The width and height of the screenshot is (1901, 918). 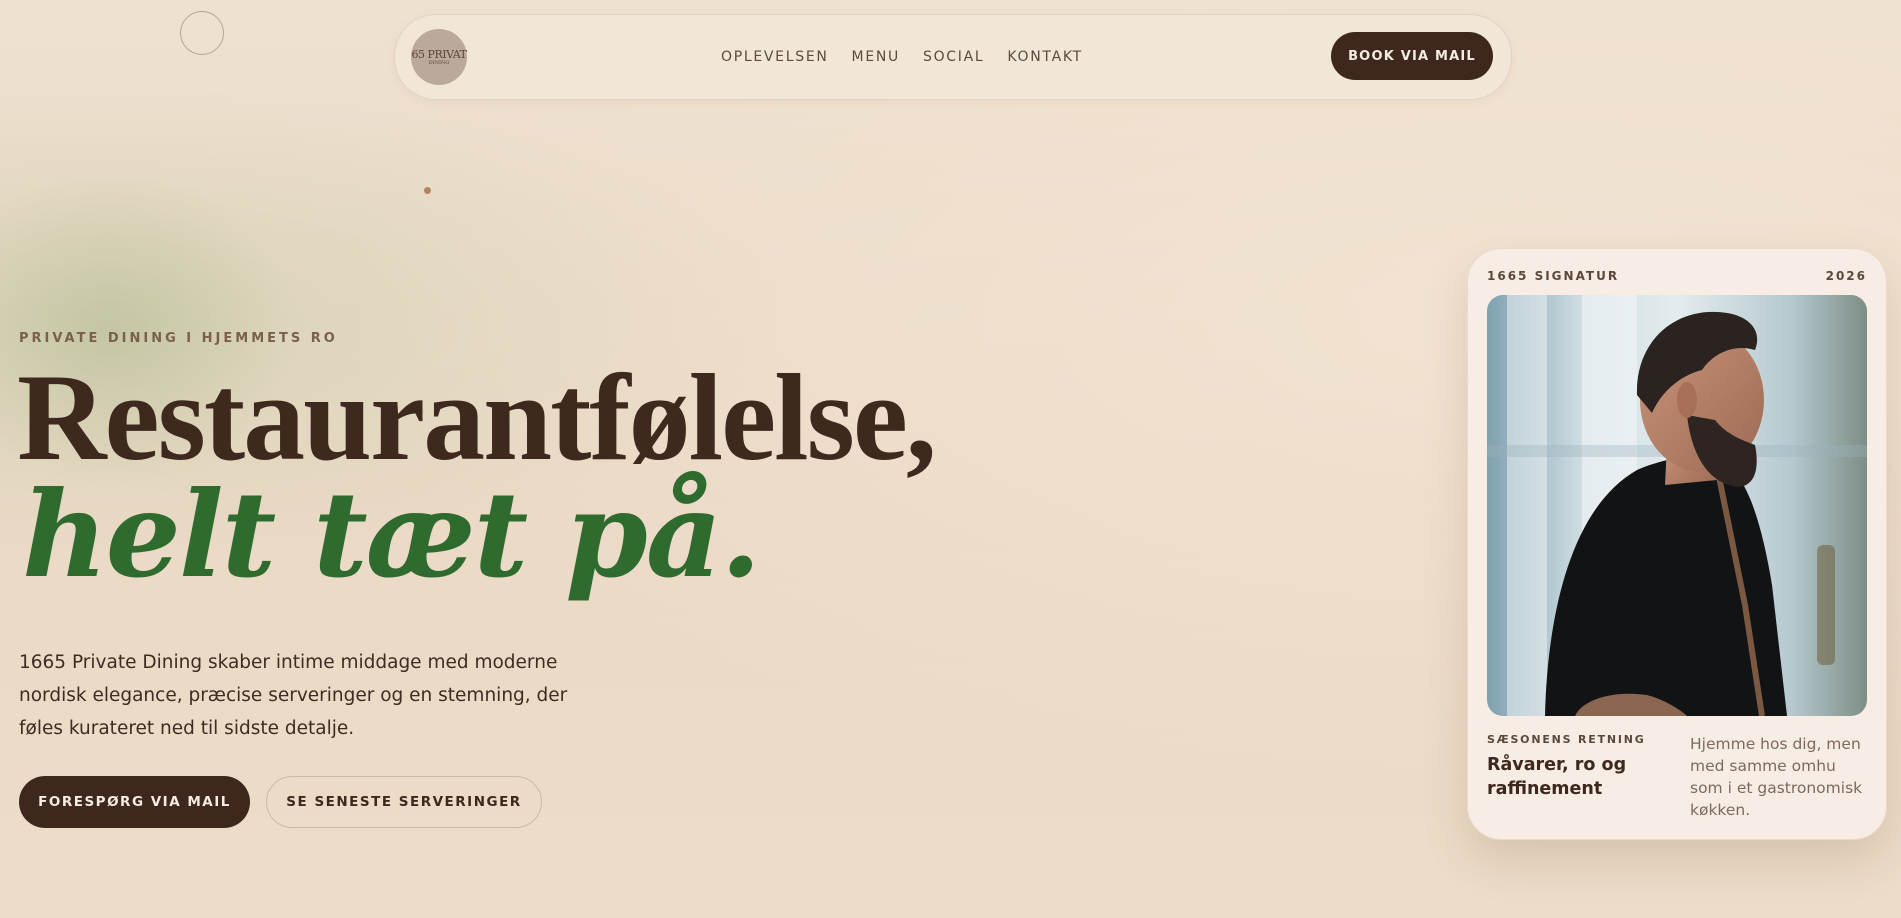 I want to click on card-header: 1665 SIGNATUR 2026, so click(x=1677, y=276).